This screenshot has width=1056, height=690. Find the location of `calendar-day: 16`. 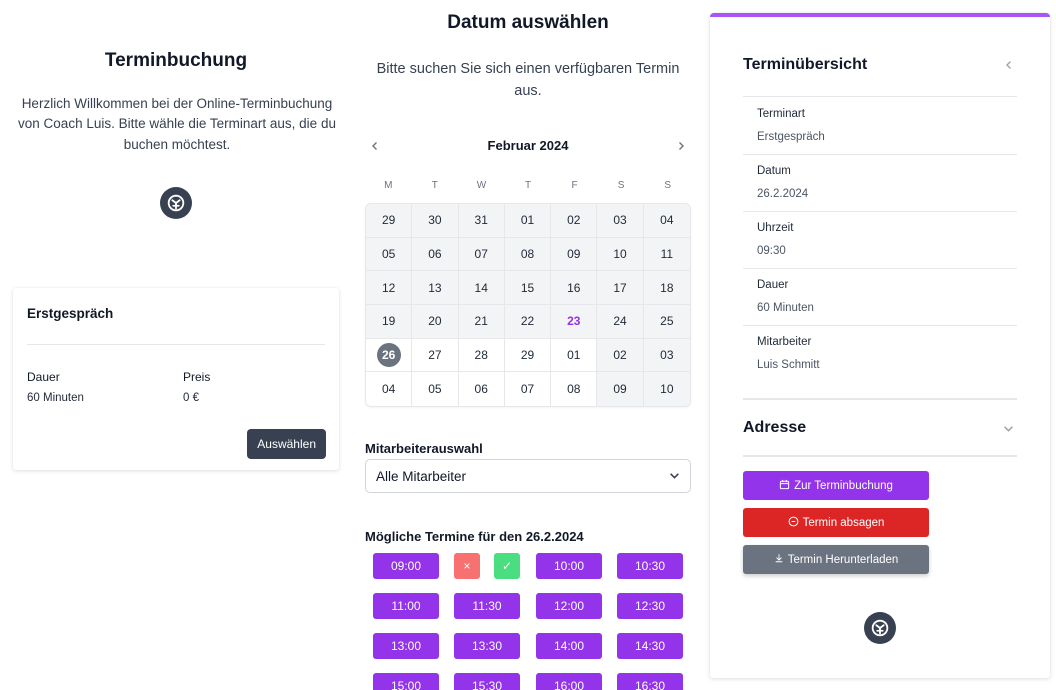

calendar-day: 16 is located at coordinates (574, 288).